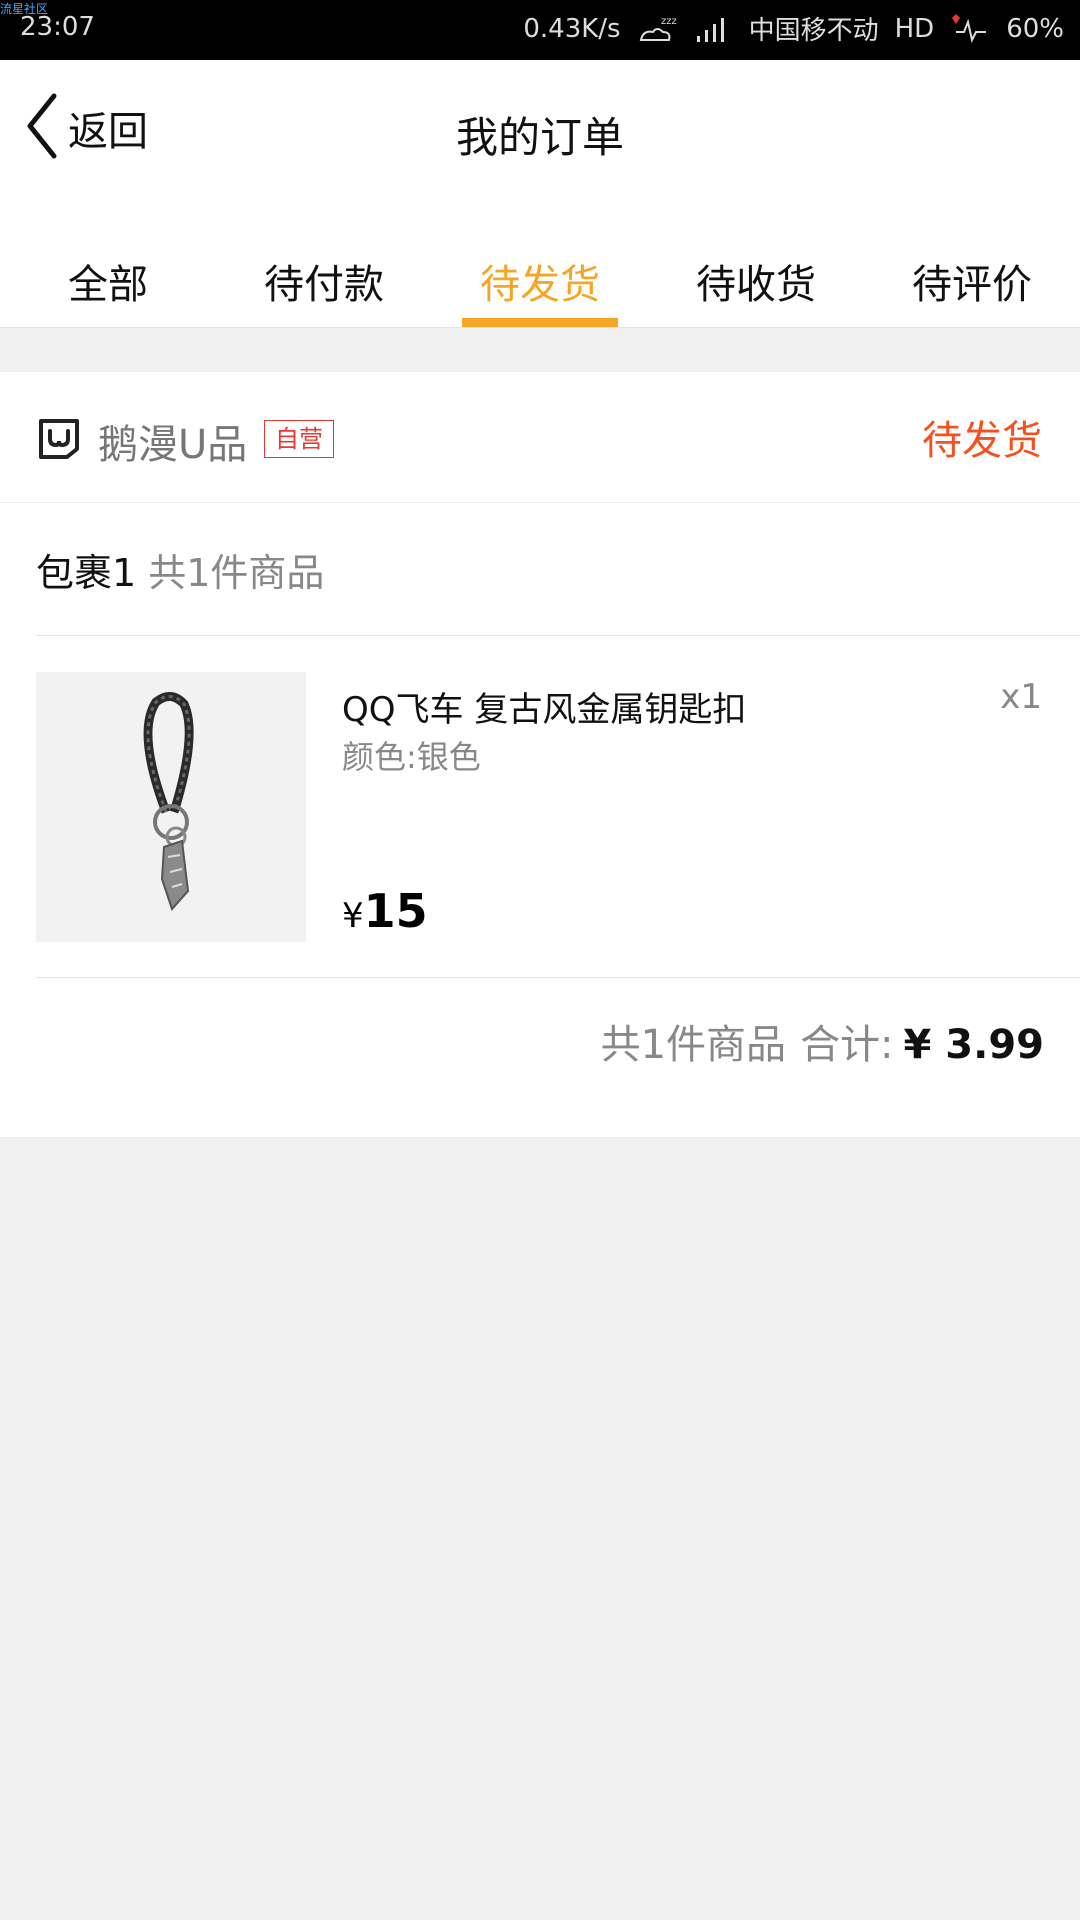 The image size is (1080, 1920). What do you see at coordinates (544, 706) in the screenshot?
I see `product-title: QQ飞车 复古风金属钥匙扣` at bounding box center [544, 706].